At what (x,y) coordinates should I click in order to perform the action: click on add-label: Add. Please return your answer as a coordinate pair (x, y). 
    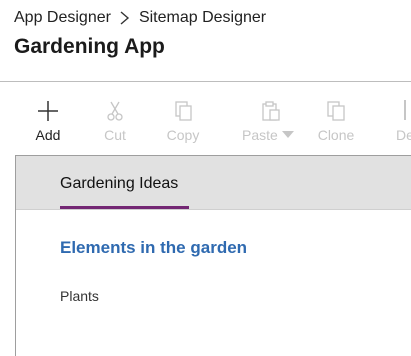
    Looking at the image, I should click on (48, 135).